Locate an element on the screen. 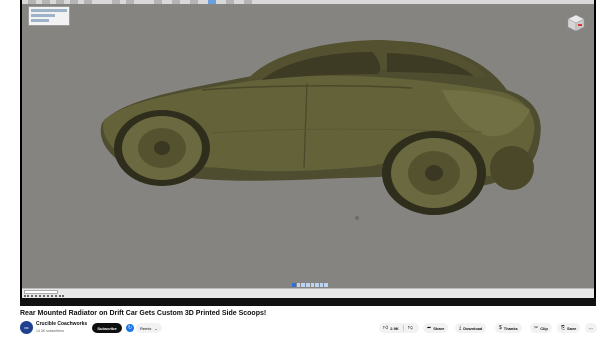  remix-button: Remix ⌄ is located at coordinates (149, 328).